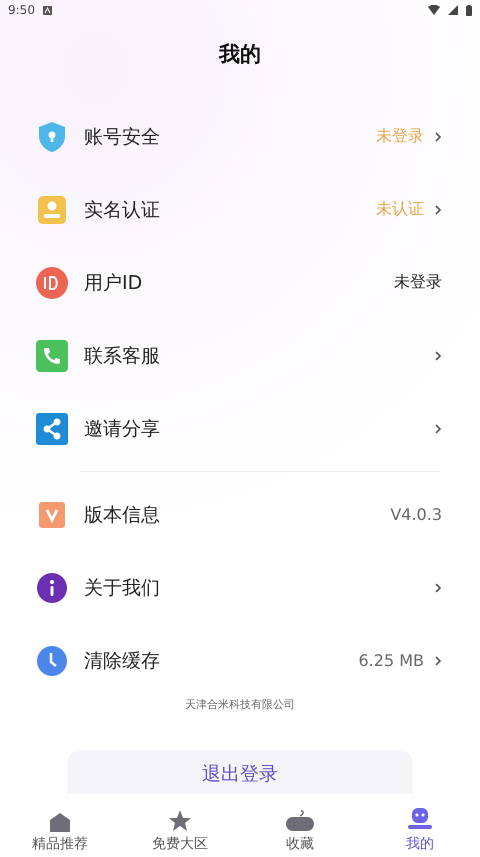 Image resolution: width=480 pixels, height=857 pixels. What do you see at coordinates (240, 660) in the screenshot?
I see `settings-row: 清除缓存 6.25 MB` at bounding box center [240, 660].